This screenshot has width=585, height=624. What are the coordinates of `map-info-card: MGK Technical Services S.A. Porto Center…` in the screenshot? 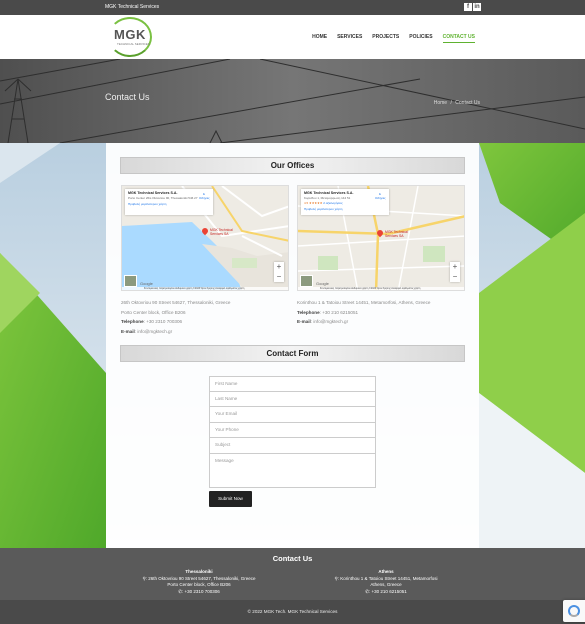 It's located at (169, 202).